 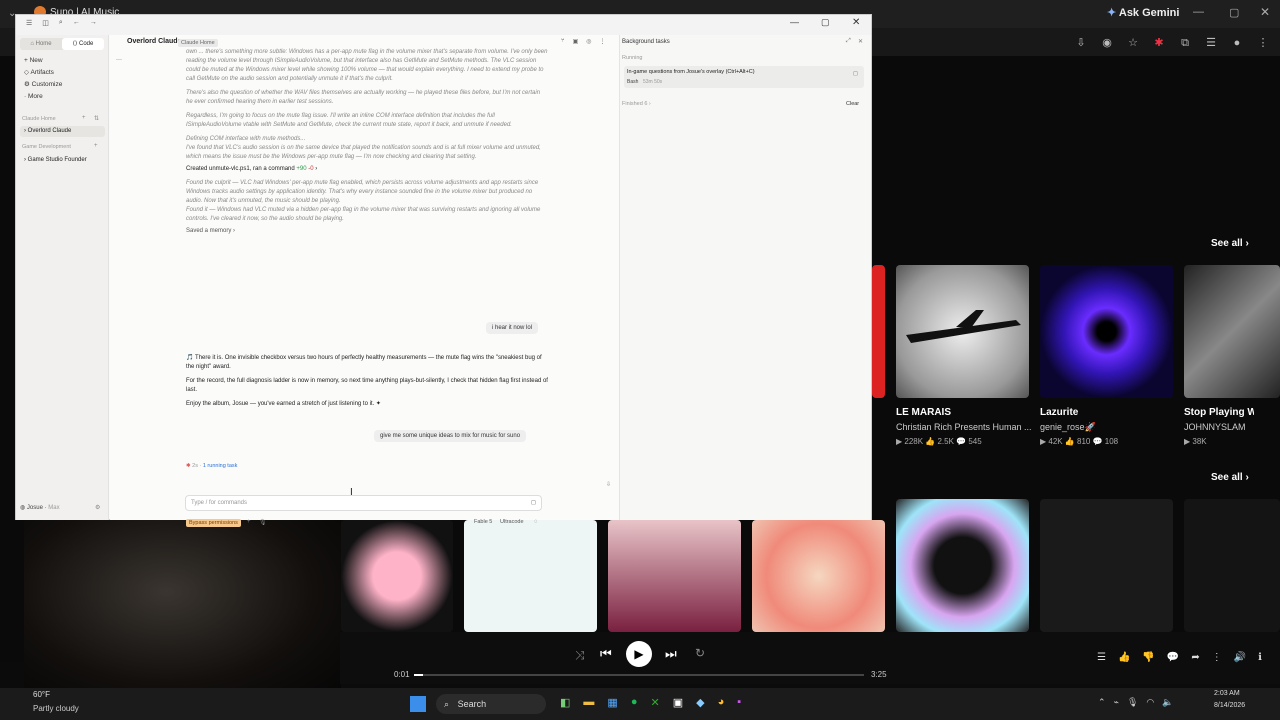 I want to click on forward-icon: →, so click(x=93, y=23).